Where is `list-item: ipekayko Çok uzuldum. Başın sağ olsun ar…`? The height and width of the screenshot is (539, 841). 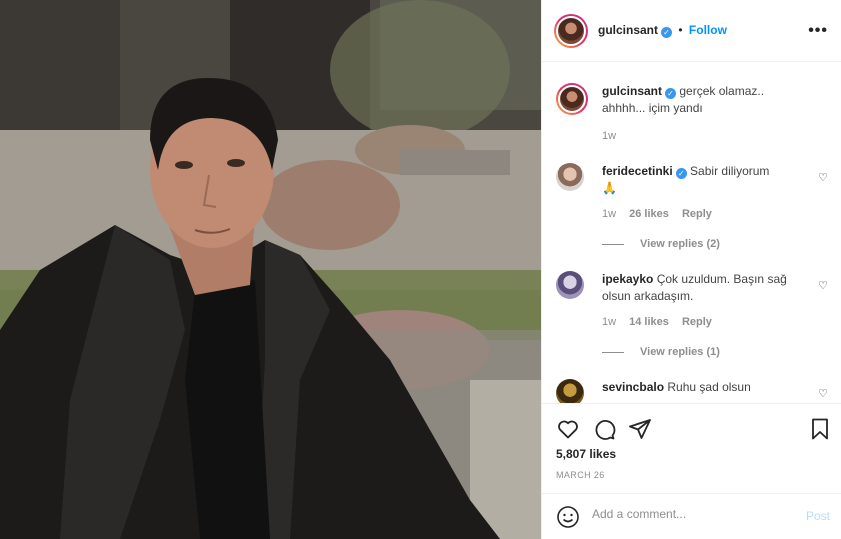 list-item: ipekayko Çok uzuldum. Başın sağ olsun ar… is located at coordinates (694, 318).